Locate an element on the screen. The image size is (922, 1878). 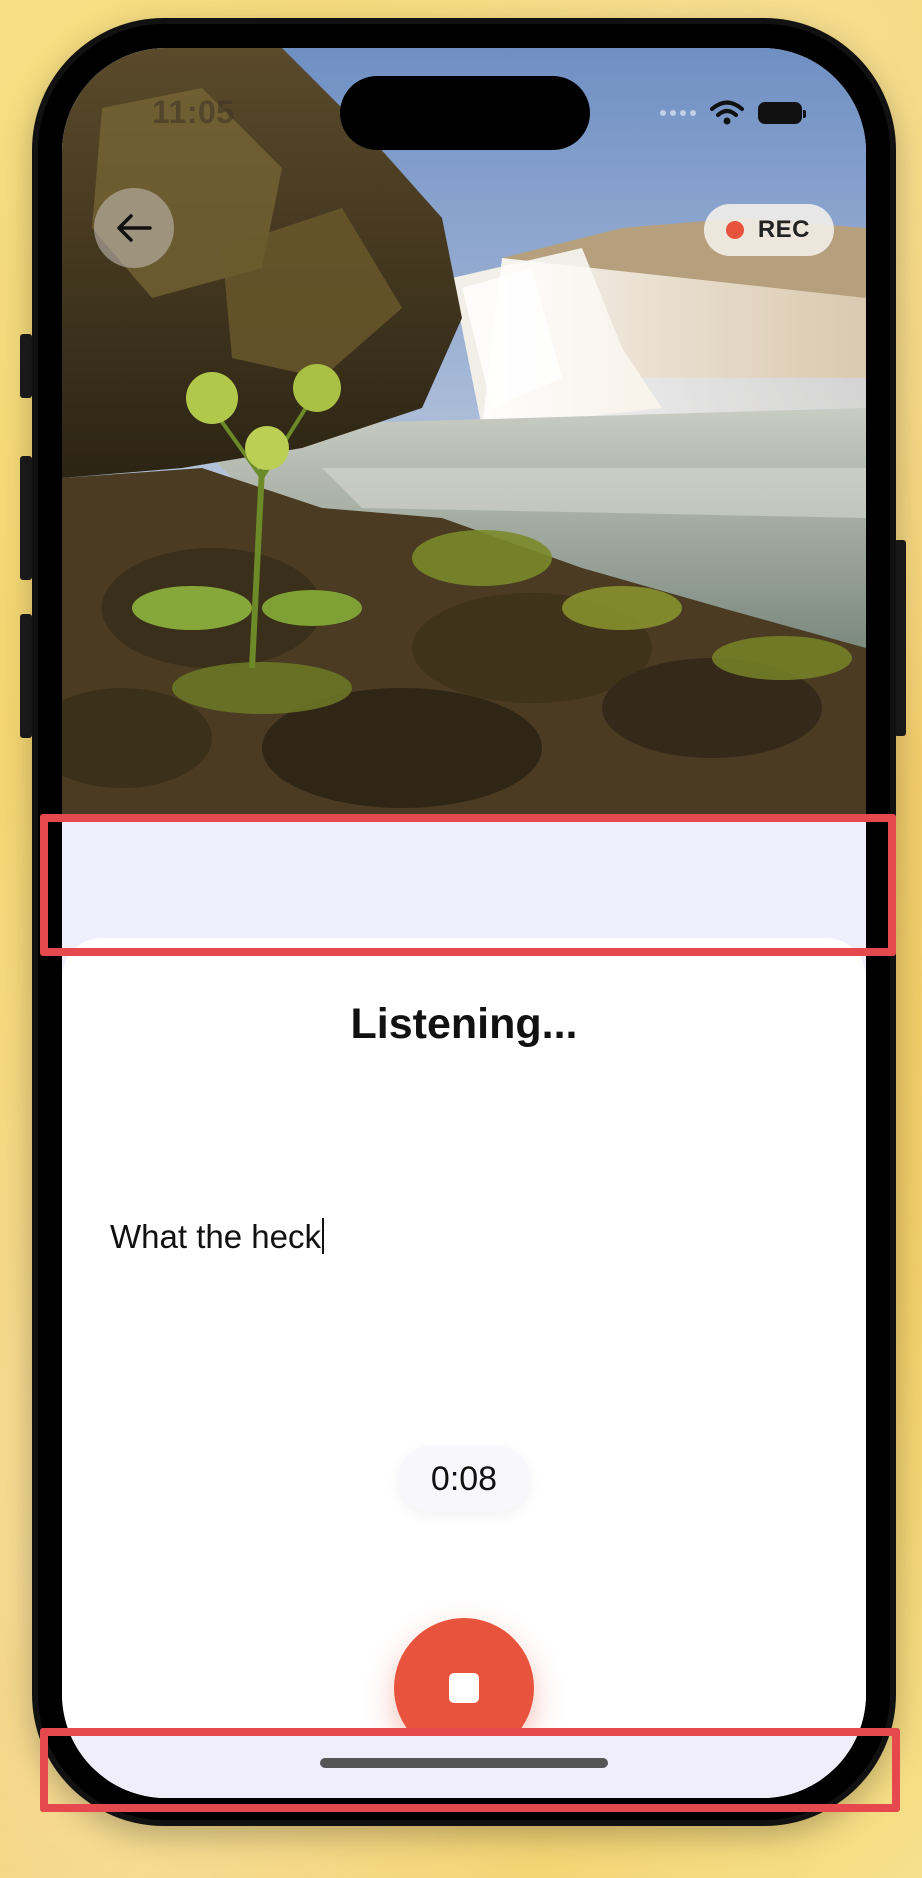
dynamic-island is located at coordinates (465, 113).